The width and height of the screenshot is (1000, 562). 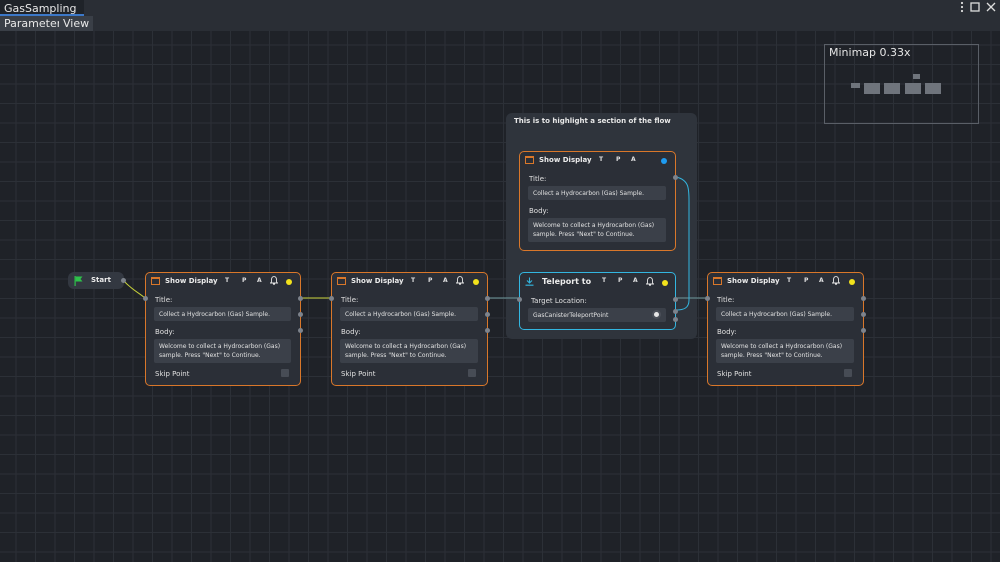 What do you see at coordinates (975, 7) in the screenshot?
I see `maximize-icon` at bounding box center [975, 7].